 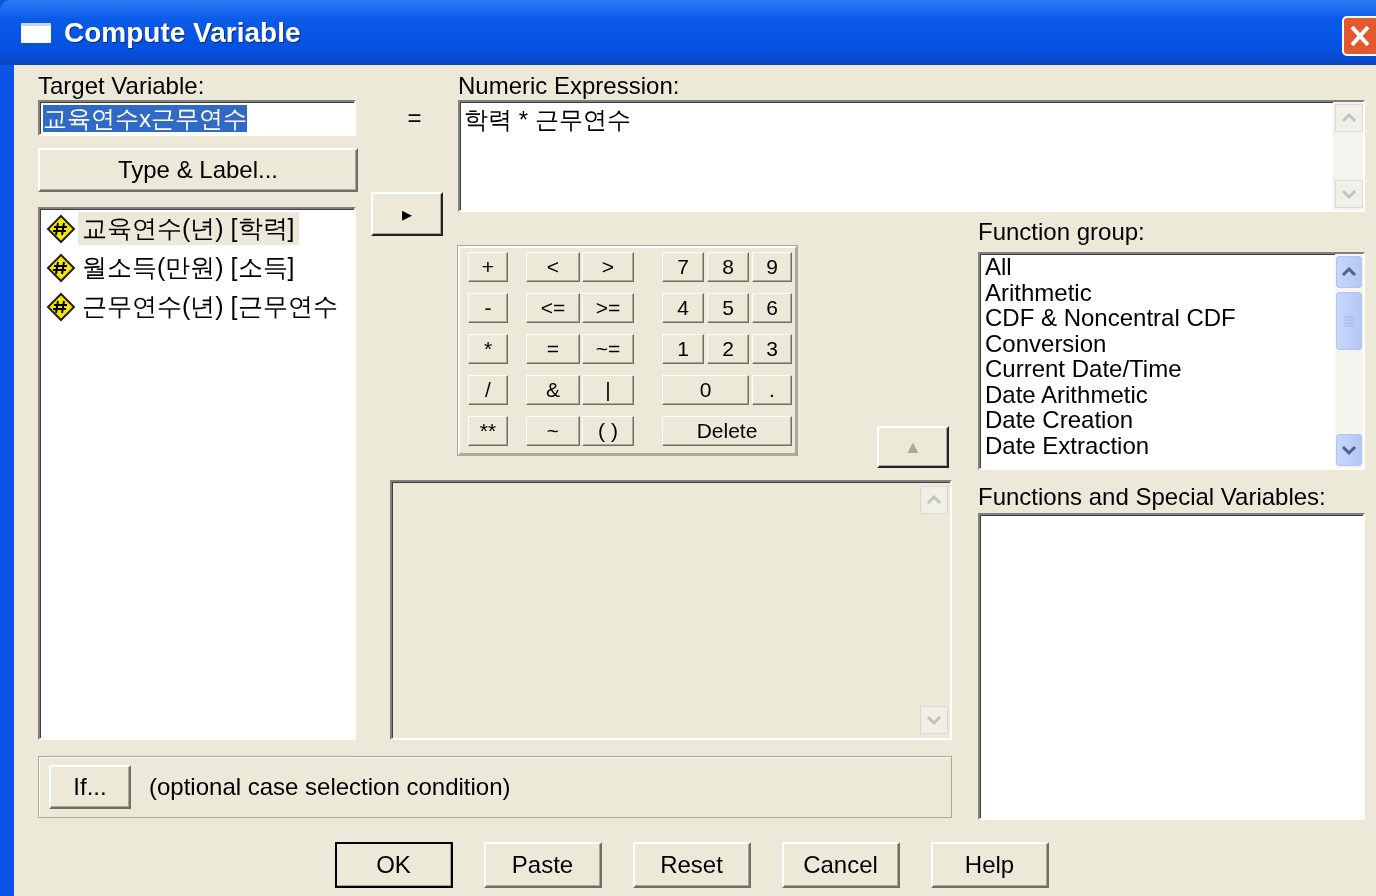 What do you see at coordinates (553, 390) in the screenshot?
I see `keypad-key: &` at bounding box center [553, 390].